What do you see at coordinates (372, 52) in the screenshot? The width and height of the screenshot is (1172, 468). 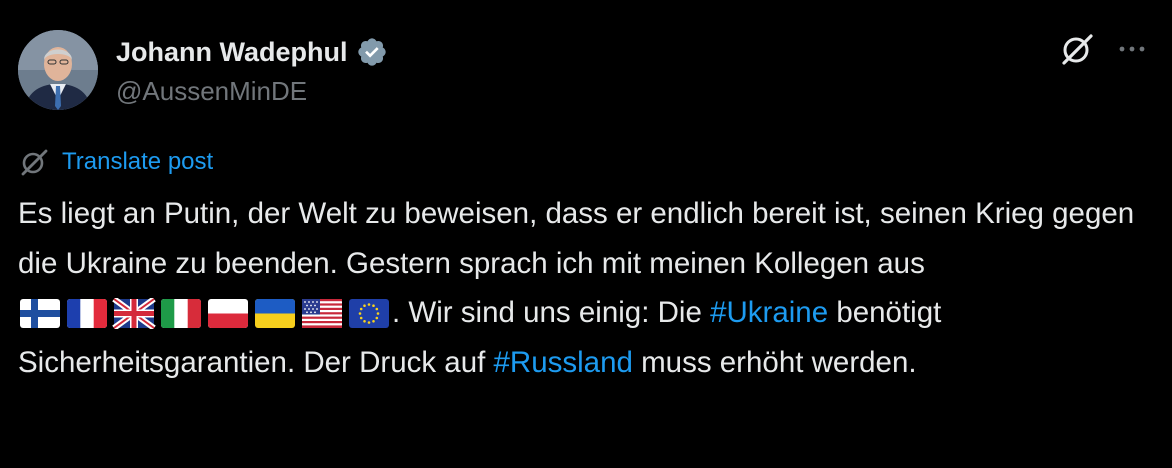 I see `verified-badge-icon` at bounding box center [372, 52].